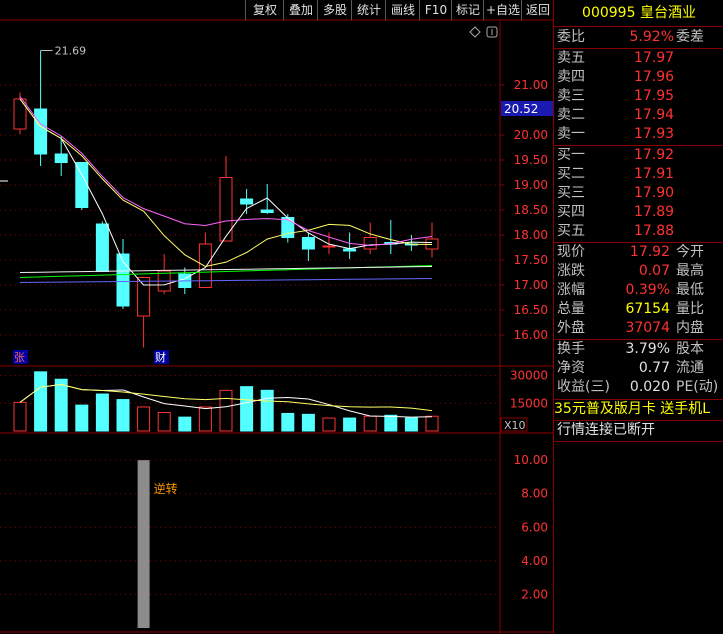  Describe the element at coordinates (166, 488) in the screenshot. I see `indicator-label: 逆转` at that location.